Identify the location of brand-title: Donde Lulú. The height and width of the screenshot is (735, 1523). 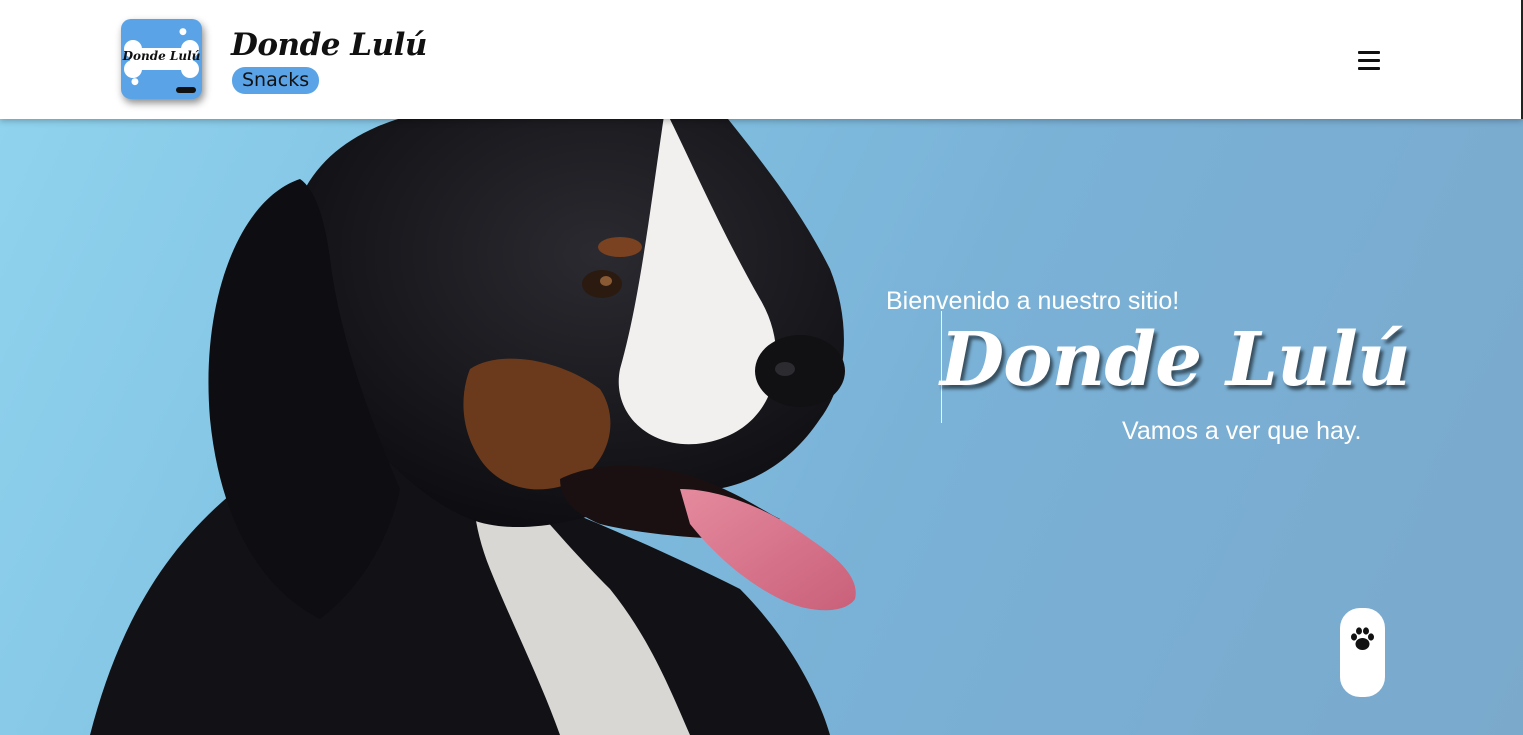
(329, 45).